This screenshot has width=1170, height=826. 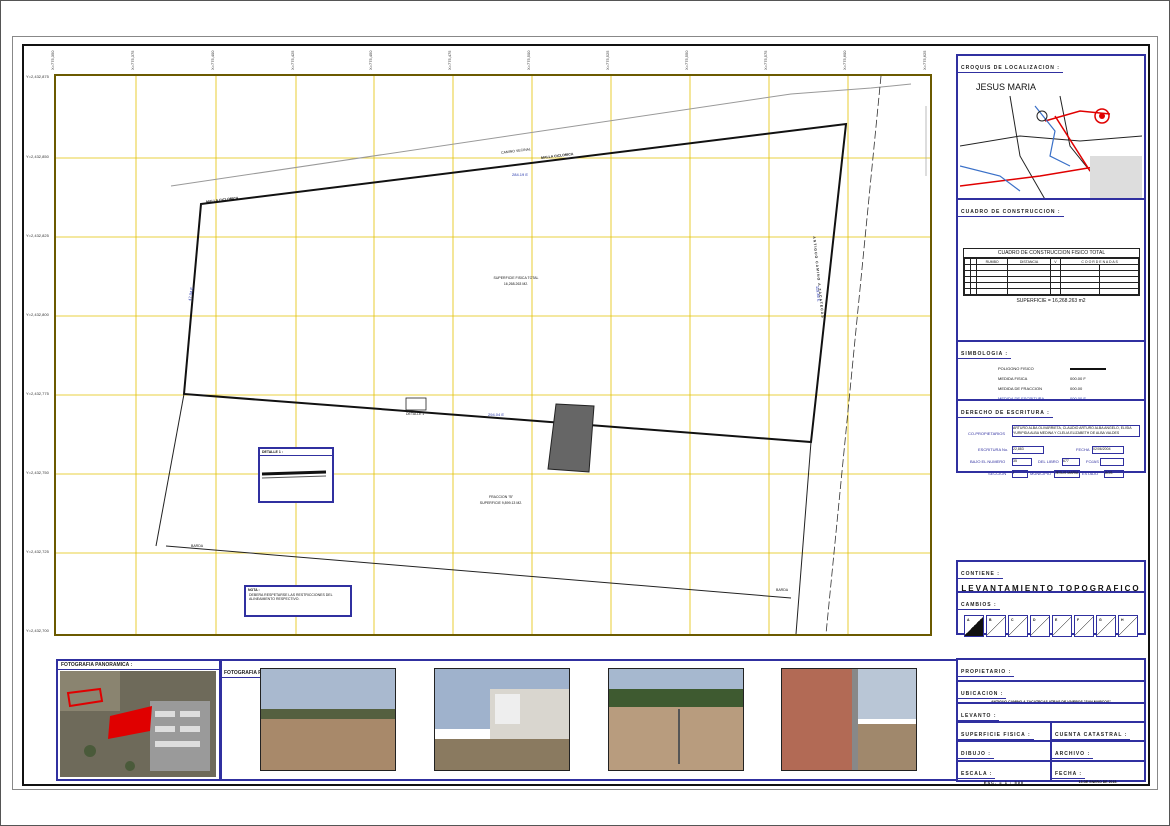 I want to click on superficie-fisica-heading: SUPERFICIE FISICA :, so click(x=996, y=735).